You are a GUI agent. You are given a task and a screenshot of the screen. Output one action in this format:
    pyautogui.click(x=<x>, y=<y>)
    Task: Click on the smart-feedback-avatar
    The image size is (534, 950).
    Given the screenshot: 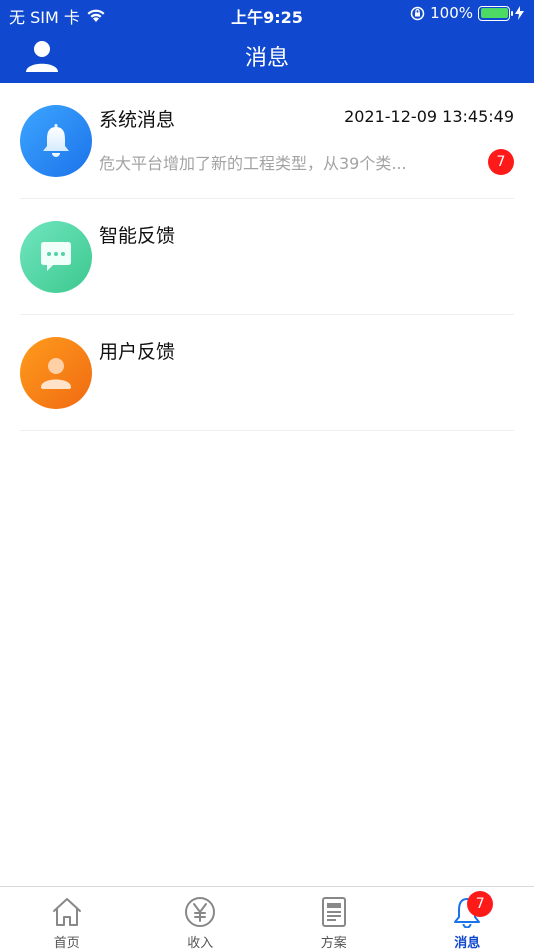 What is the action you would take?
    pyautogui.click(x=56, y=257)
    